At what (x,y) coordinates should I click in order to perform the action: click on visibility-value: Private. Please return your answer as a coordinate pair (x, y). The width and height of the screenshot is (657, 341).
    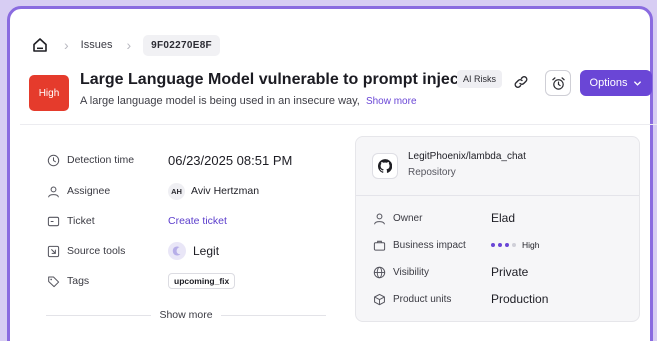
    Looking at the image, I should click on (510, 272).